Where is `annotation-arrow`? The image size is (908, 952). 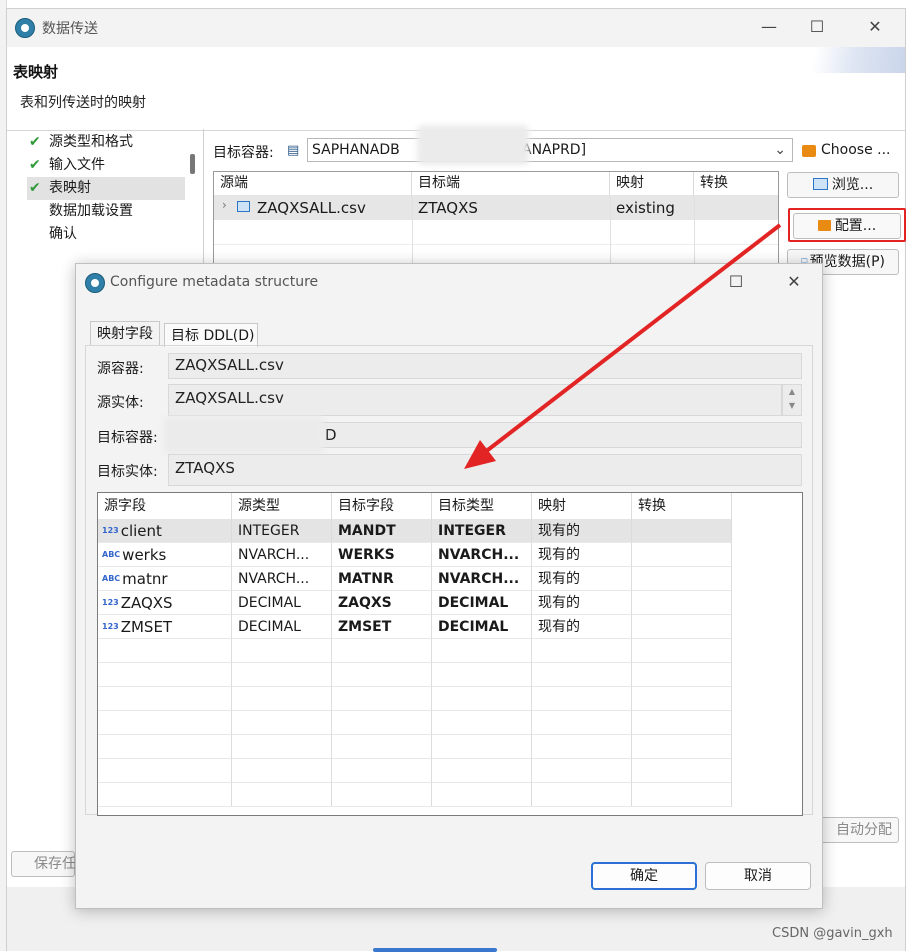
annotation-arrow is located at coordinates (623, 346).